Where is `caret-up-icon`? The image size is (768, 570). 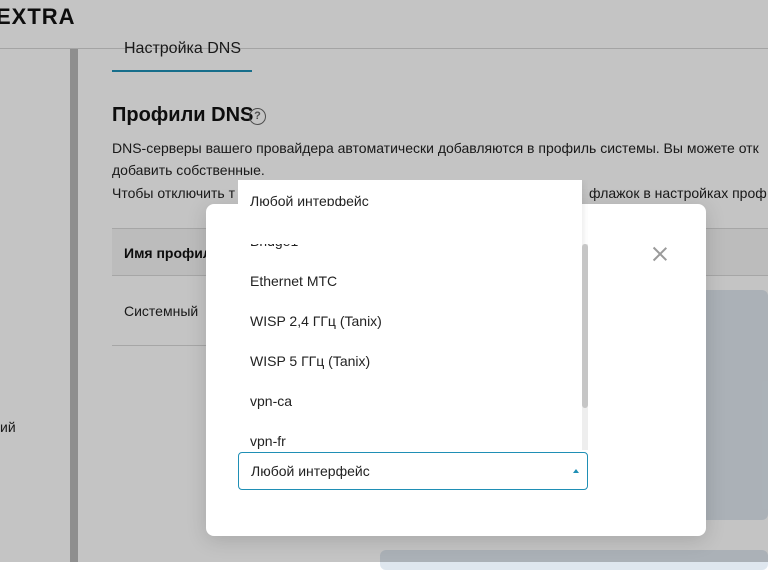 caret-up-icon is located at coordinates (576, 471).